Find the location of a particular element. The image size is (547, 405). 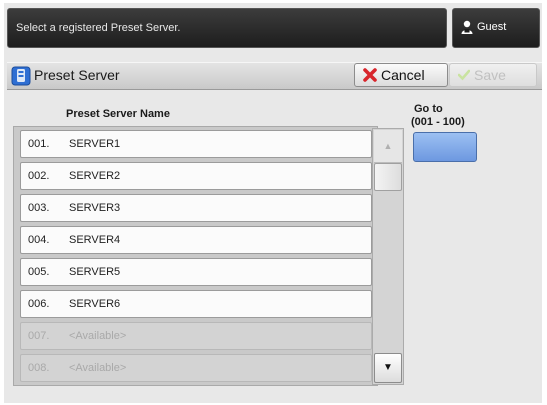

list-item: 008. <Available> is located at coordinates (196, 368).